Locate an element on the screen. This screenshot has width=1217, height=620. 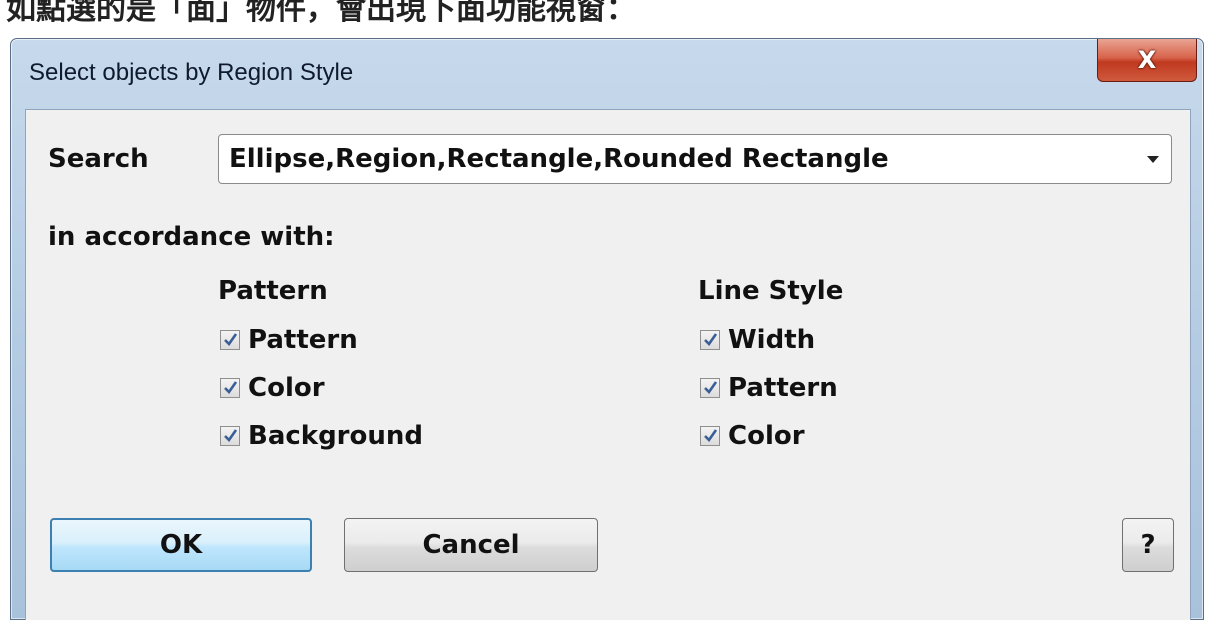
line-style-group-heading: Line Style is located at coordinates (771, 291).